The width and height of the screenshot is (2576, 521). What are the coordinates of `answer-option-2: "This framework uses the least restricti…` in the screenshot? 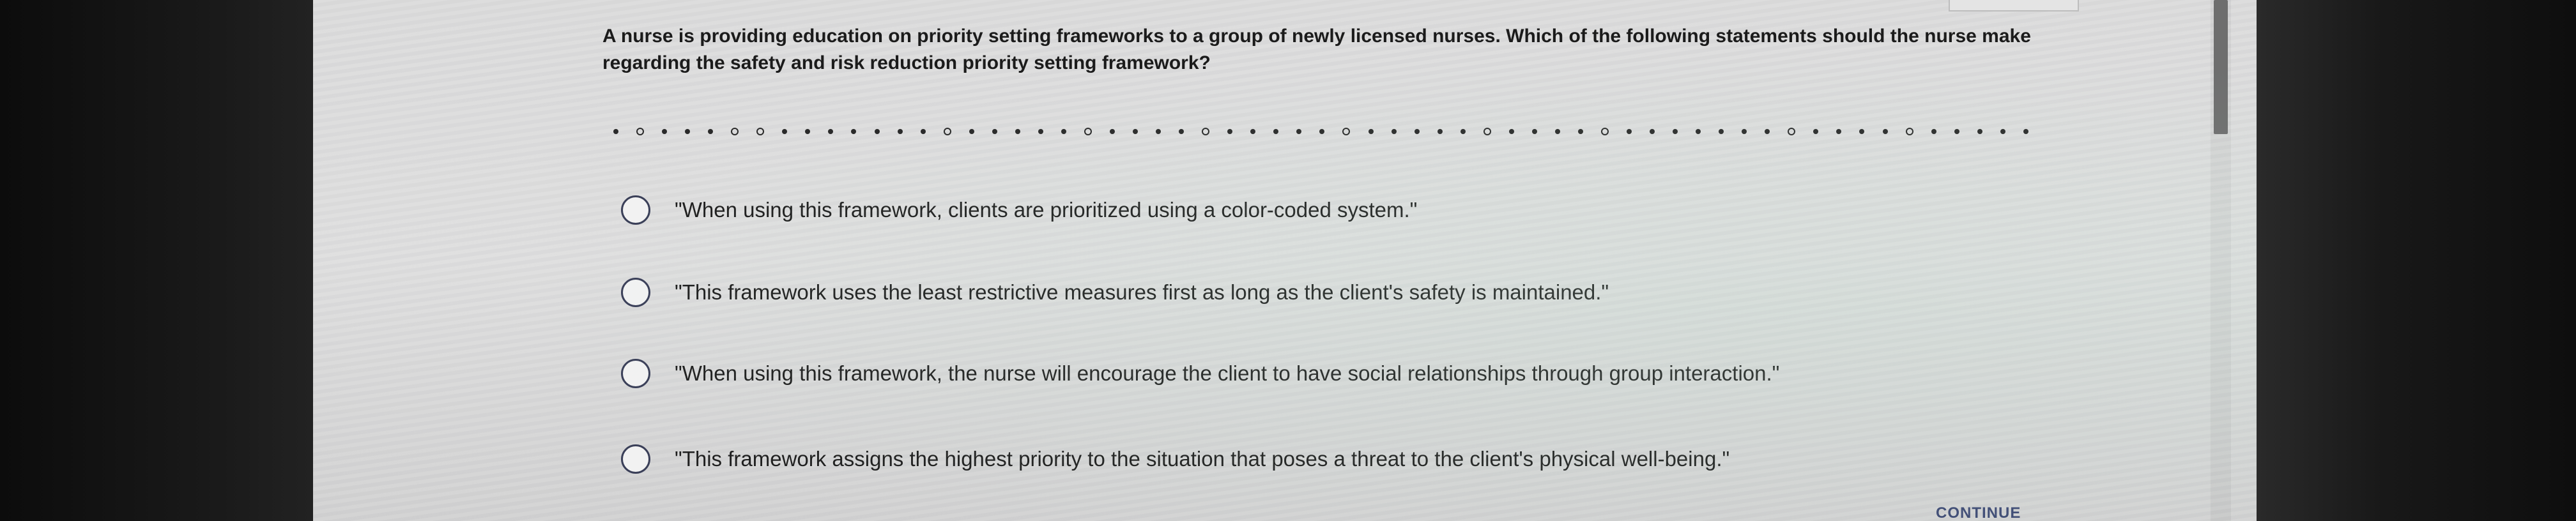 It's located at (1115, 292).